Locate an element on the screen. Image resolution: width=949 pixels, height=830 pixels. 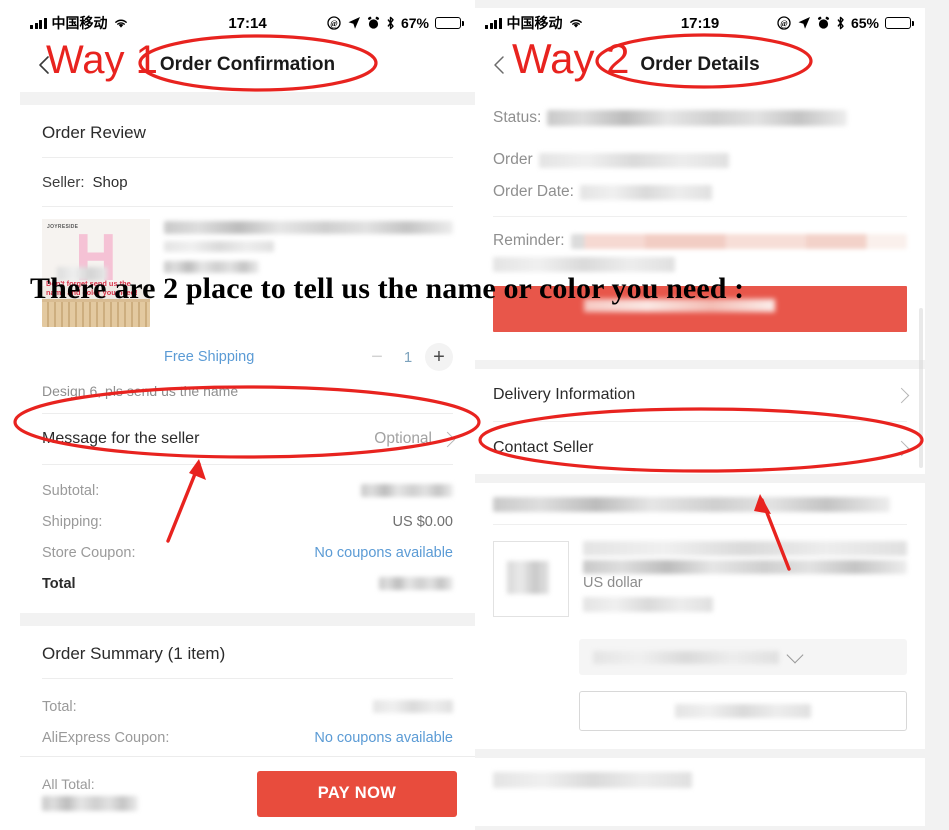
product-variant-redacted is located at coordinates (212, 267).